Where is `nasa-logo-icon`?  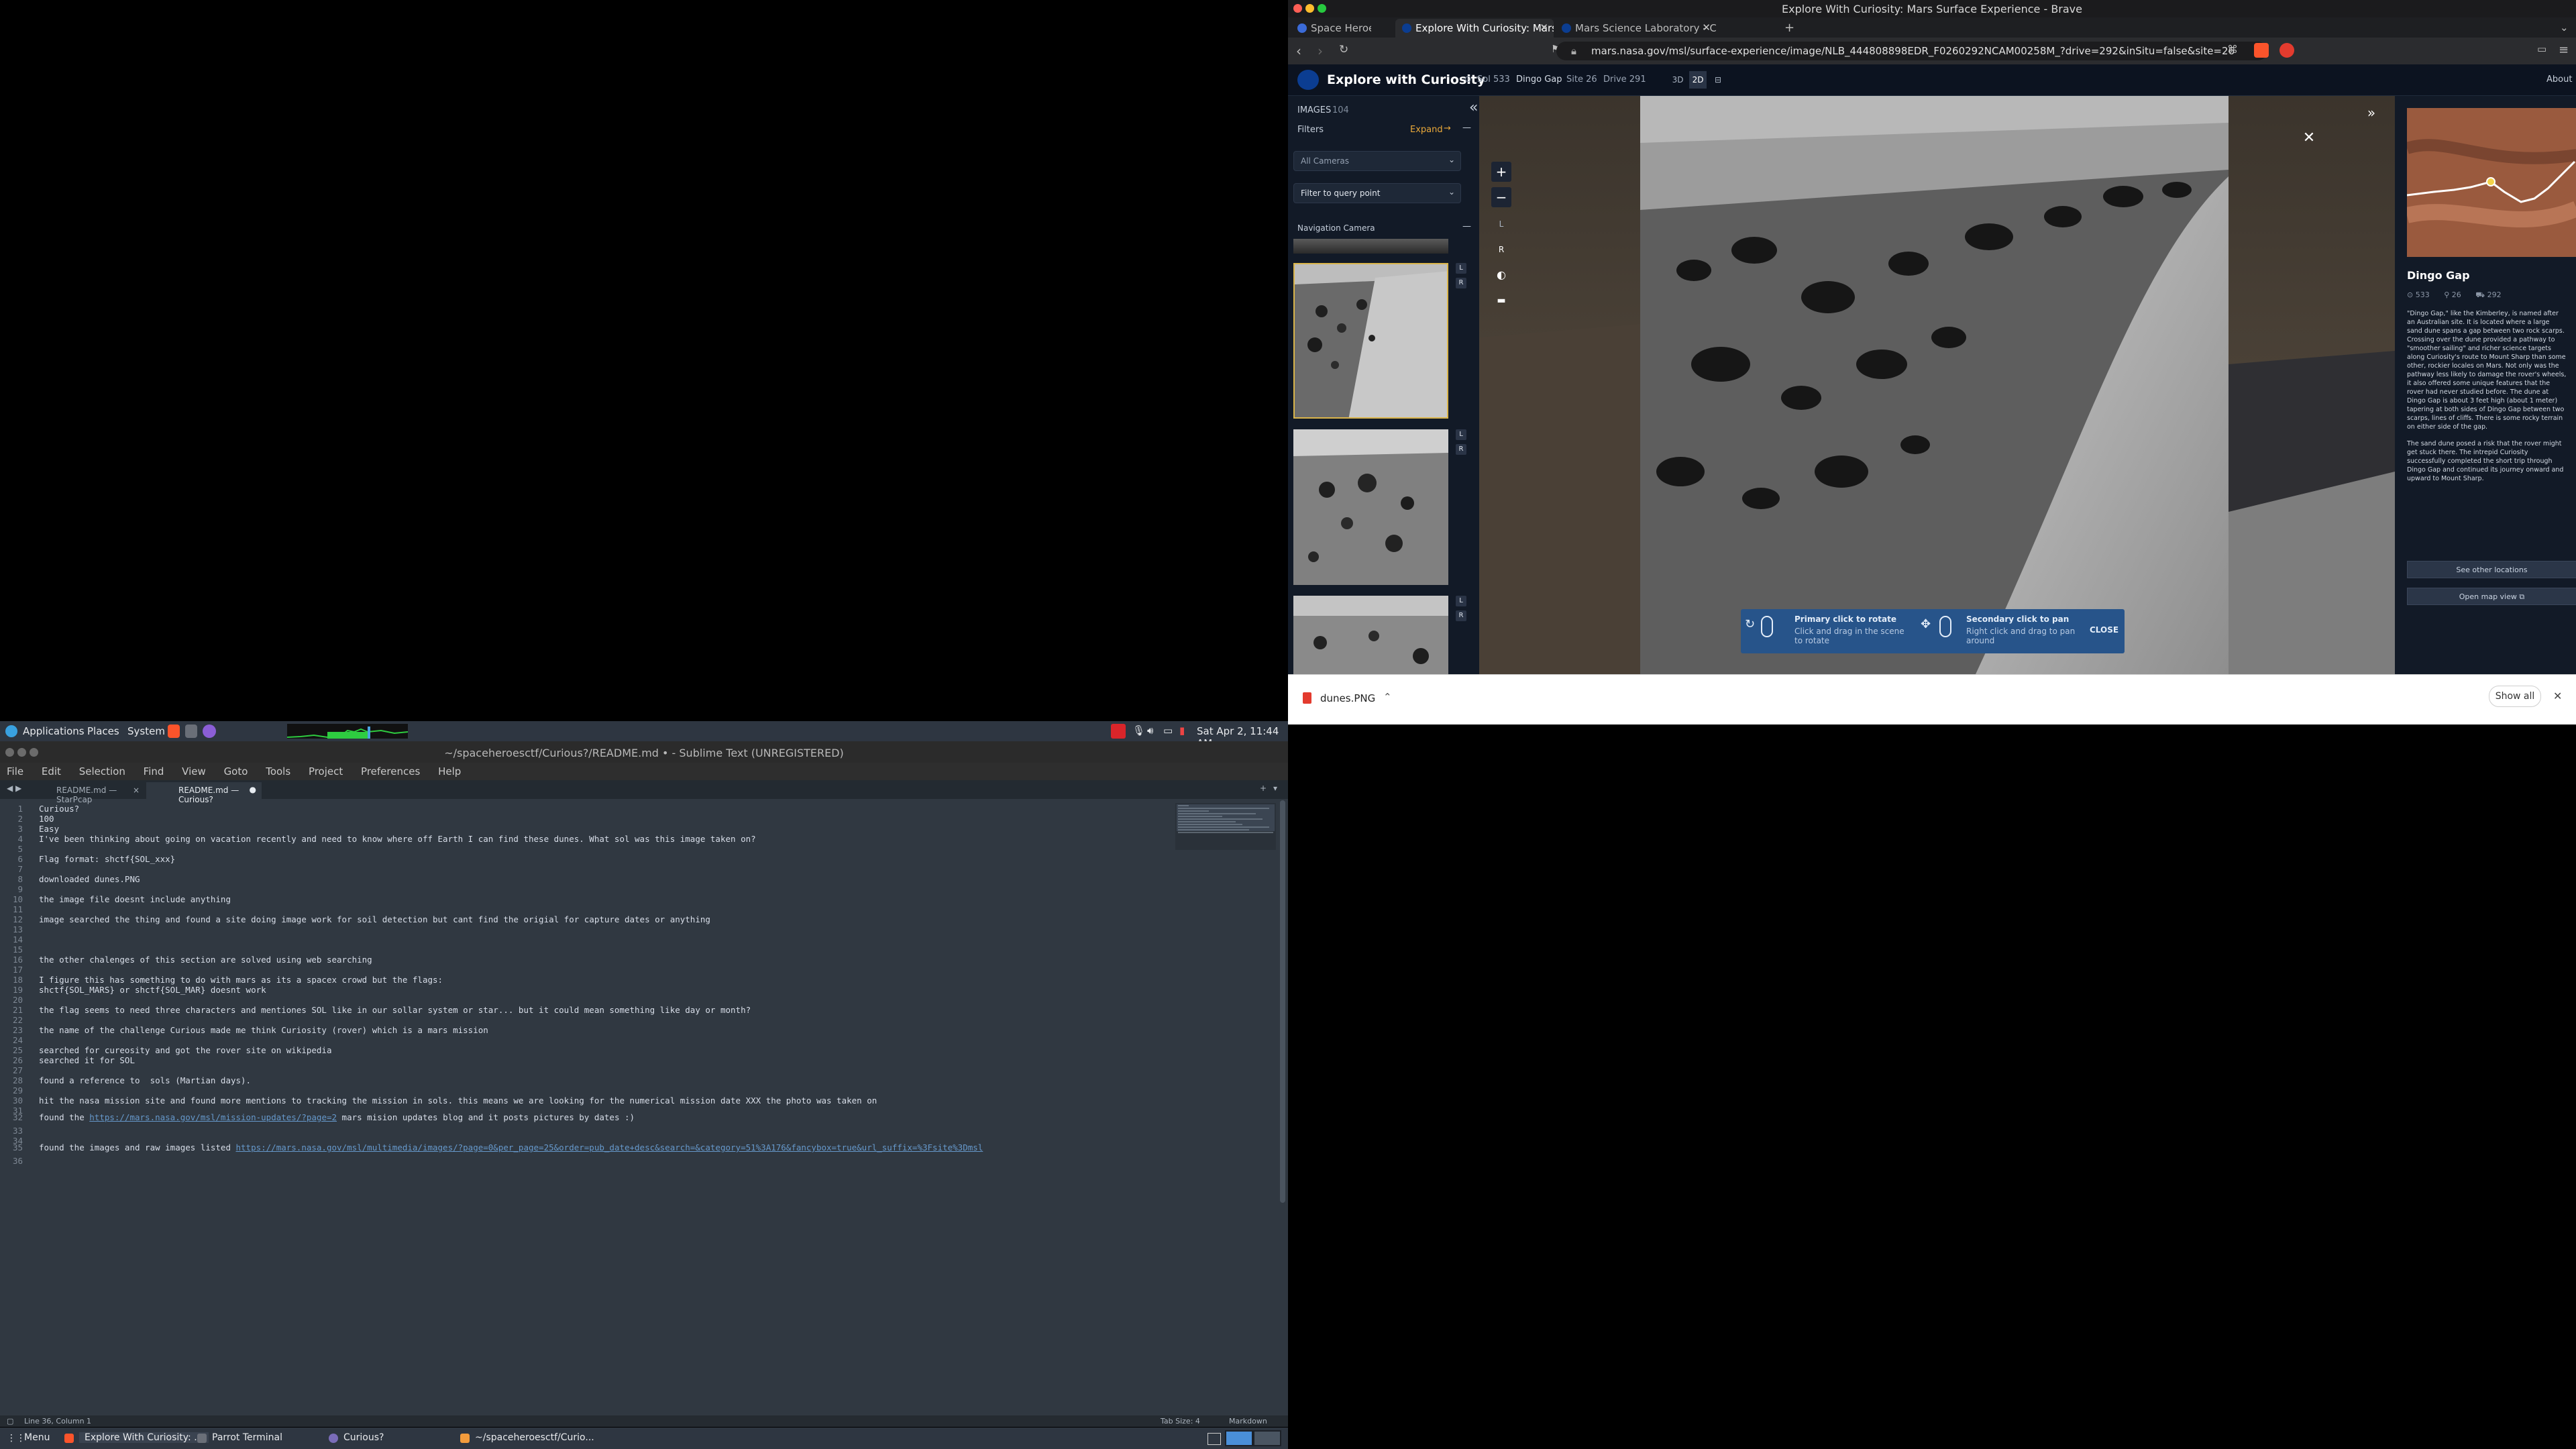
nasa-logo-icon is located at coordinates (1308, 80).